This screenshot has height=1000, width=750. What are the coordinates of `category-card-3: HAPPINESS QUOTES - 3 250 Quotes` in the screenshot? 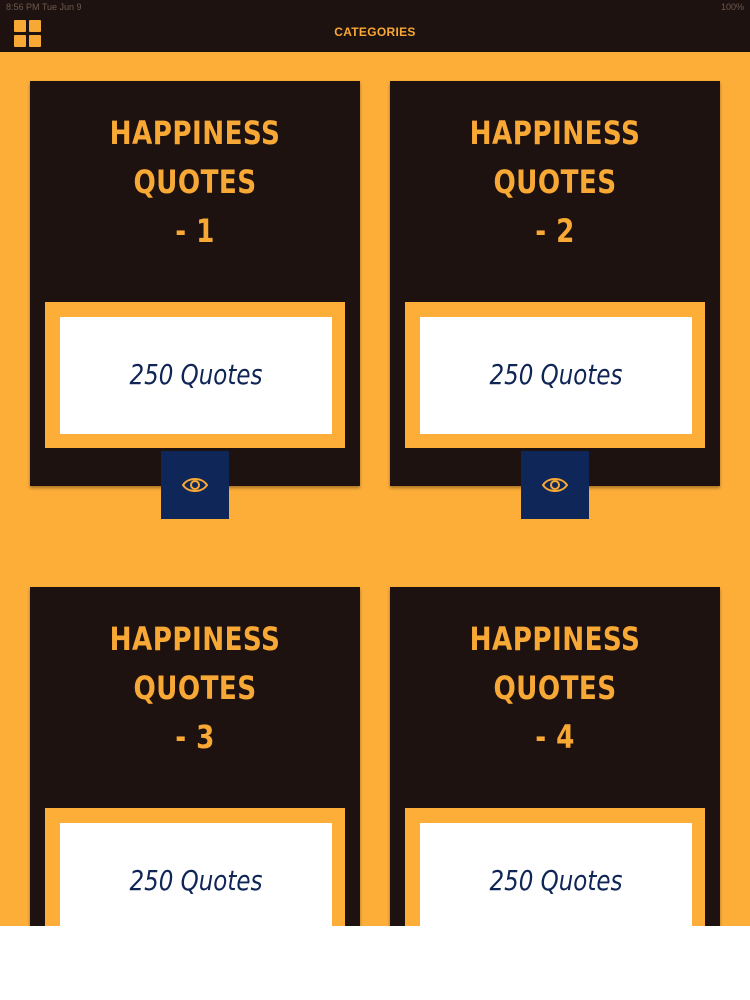 It's located at (195, 756).